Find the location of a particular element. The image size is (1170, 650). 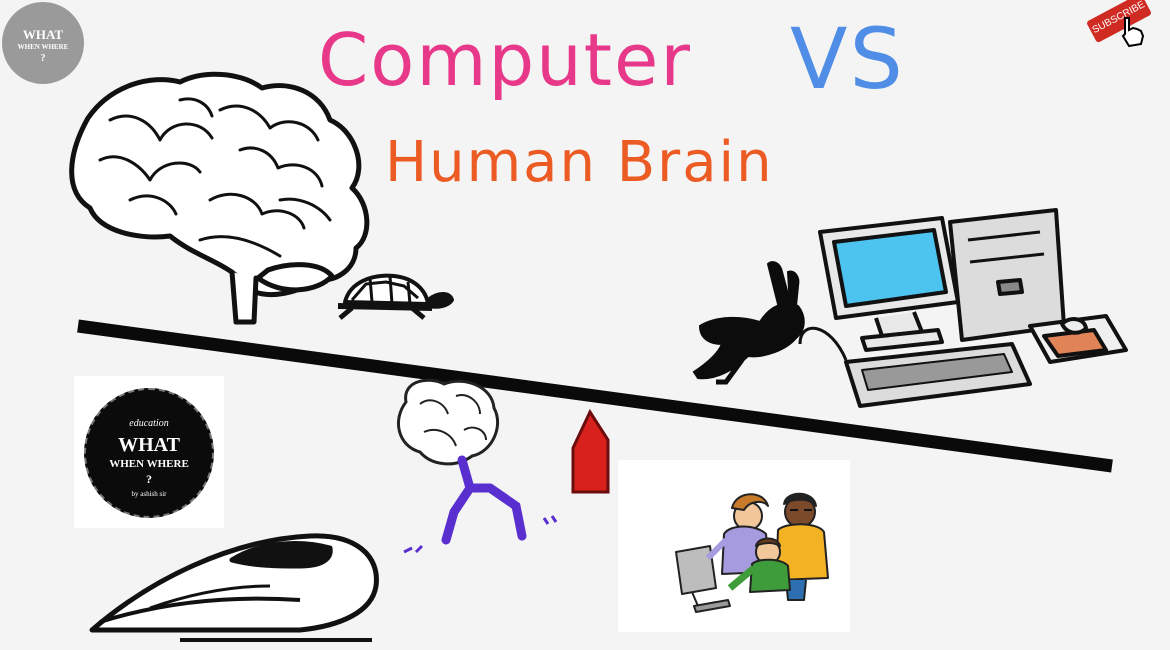

logo-tagline: education is located at coordinates (149, 423).